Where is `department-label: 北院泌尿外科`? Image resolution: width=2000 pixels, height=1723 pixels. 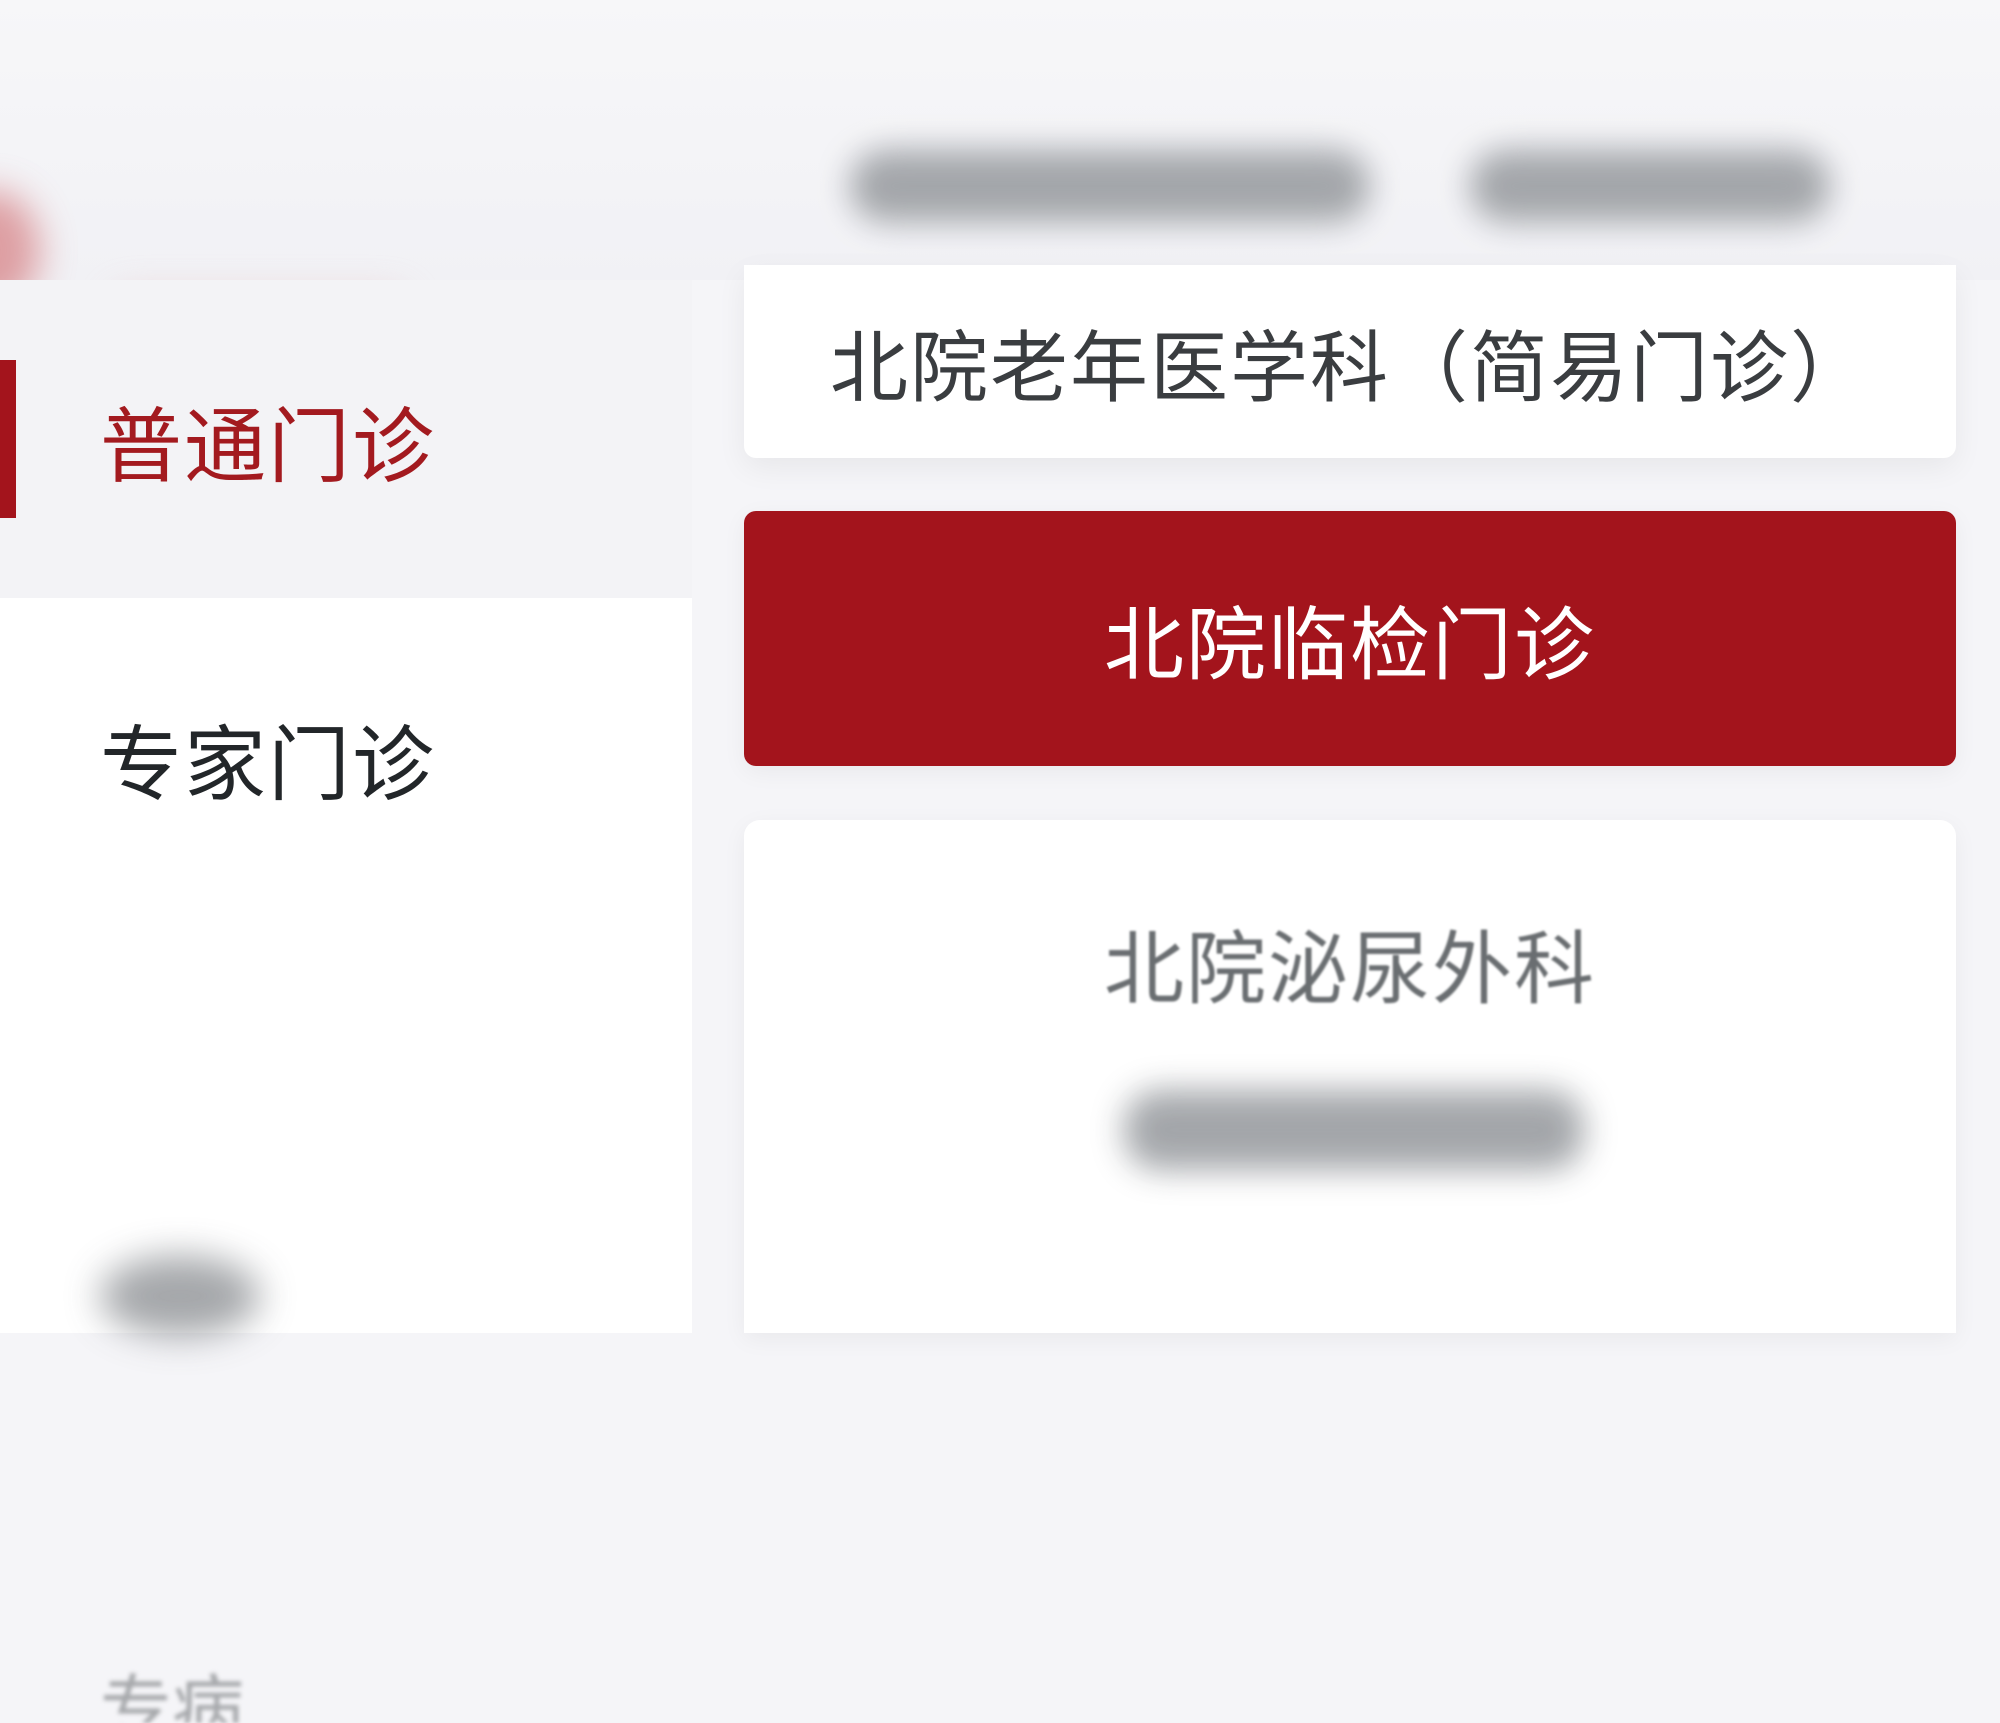 department-label: 北院泌尿外科 is located at coordinates (1350, 969).